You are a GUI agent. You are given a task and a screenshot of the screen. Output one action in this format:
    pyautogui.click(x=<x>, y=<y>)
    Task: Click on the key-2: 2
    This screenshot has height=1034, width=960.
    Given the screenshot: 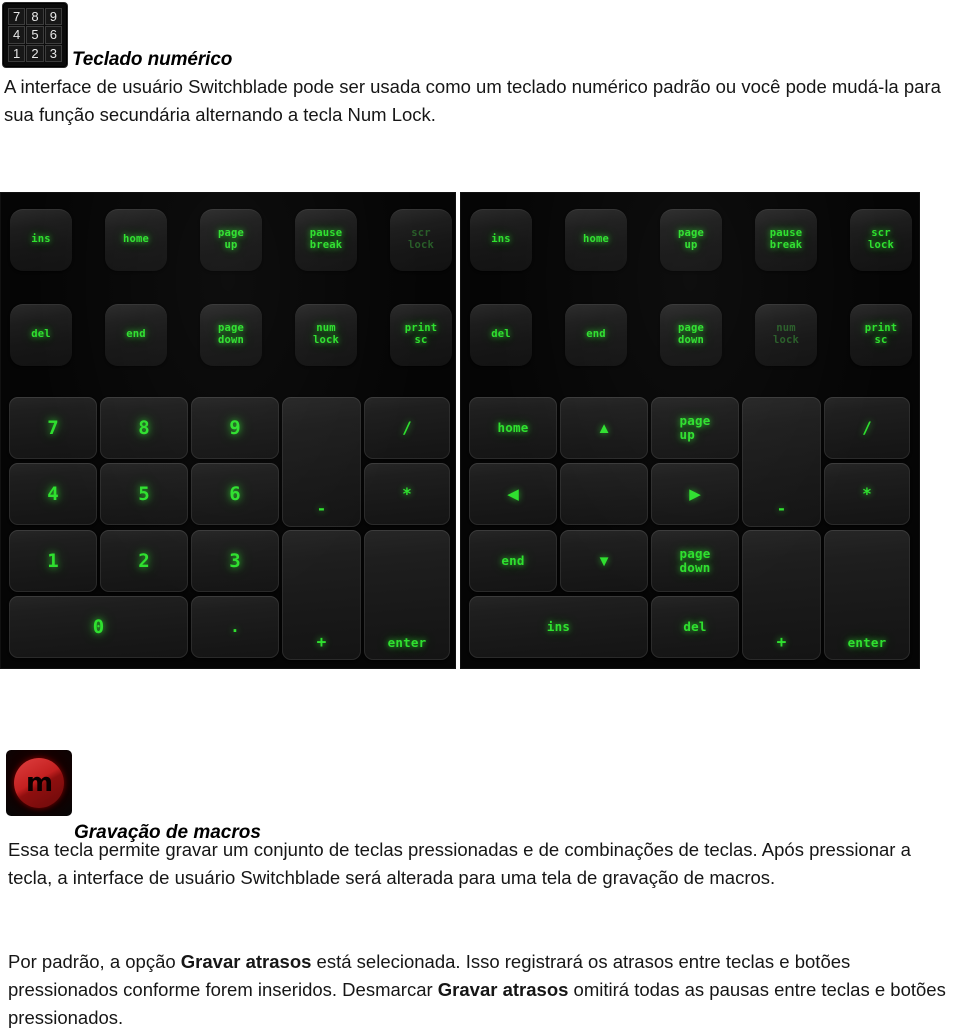 What is the action you would take?
    pyautogui.click(x=144, y=561)
    